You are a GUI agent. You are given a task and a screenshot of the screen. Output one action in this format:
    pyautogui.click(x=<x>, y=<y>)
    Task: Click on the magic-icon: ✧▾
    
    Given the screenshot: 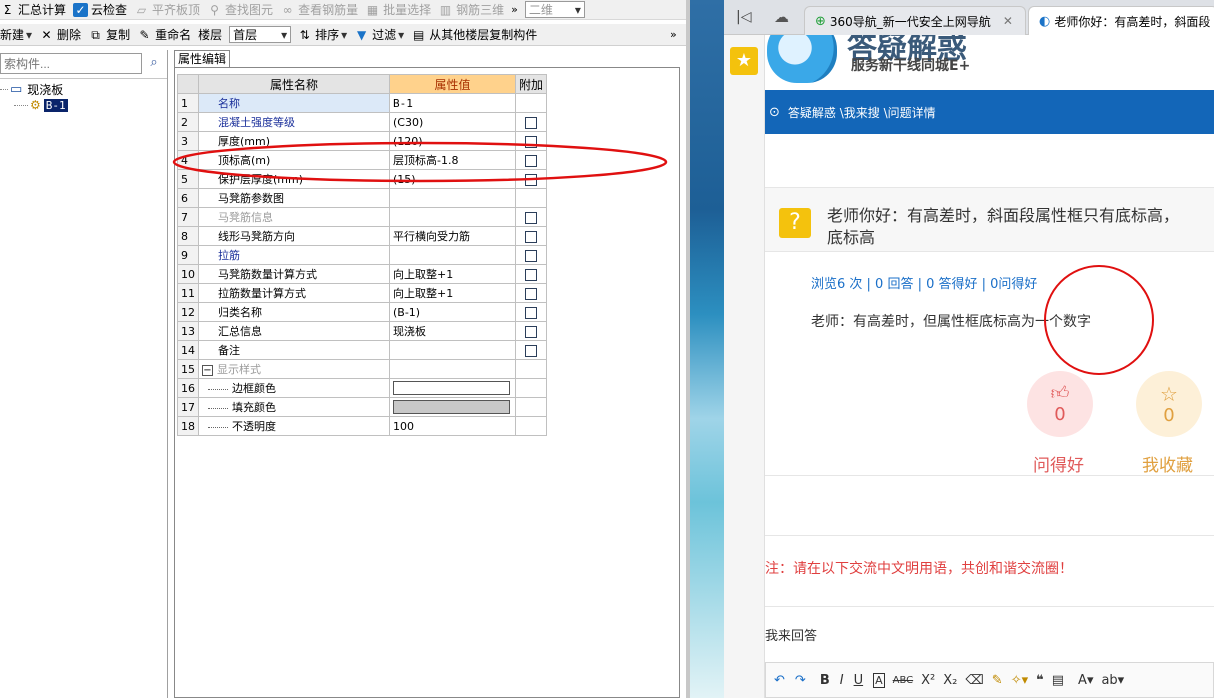 What is the action you would take?
    pyautogui.click(x=1019, y=680)
    